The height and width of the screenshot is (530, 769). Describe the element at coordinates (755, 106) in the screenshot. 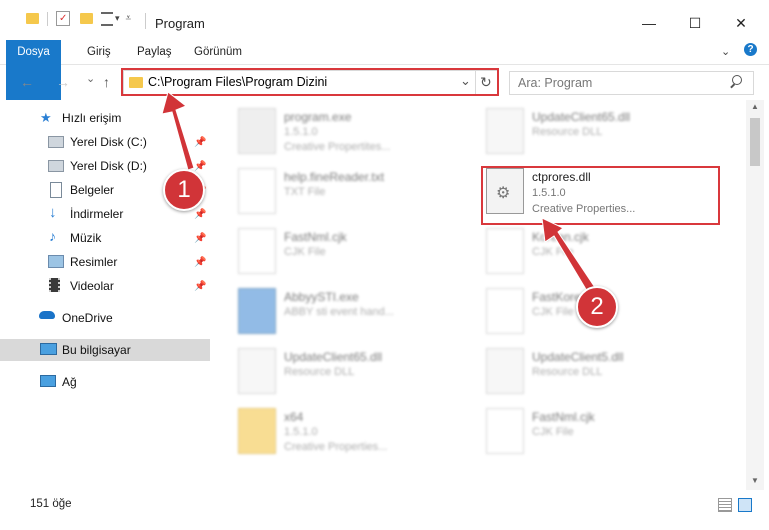

I see `scroll-up-icon: ▲` at that location.